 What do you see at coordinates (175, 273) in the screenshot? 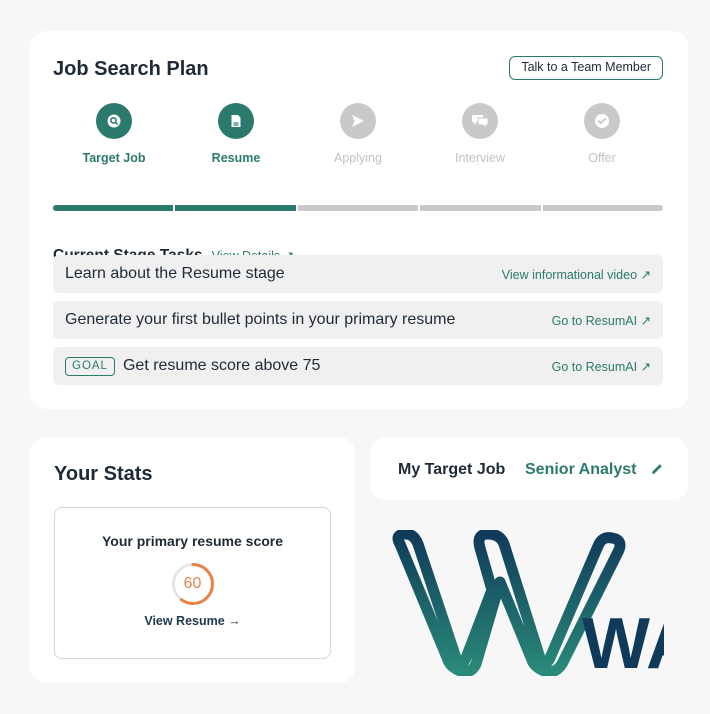
I see `task-text: Learn about the Resume stage` at bounding box center [175, 273].